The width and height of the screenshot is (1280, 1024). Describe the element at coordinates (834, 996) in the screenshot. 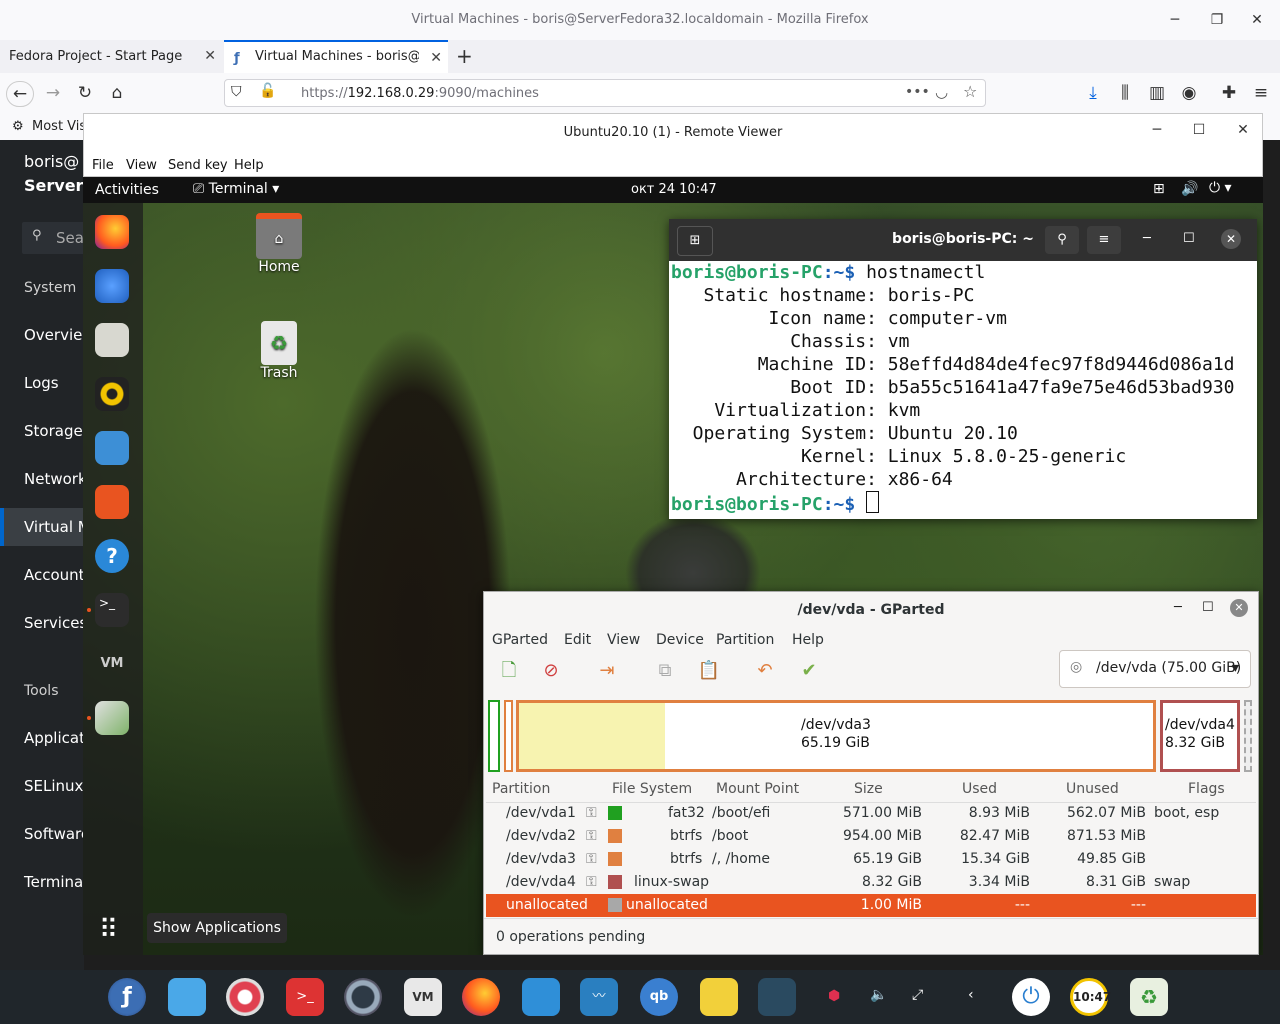

I see `tray-package-icon: ⬢` at that location.